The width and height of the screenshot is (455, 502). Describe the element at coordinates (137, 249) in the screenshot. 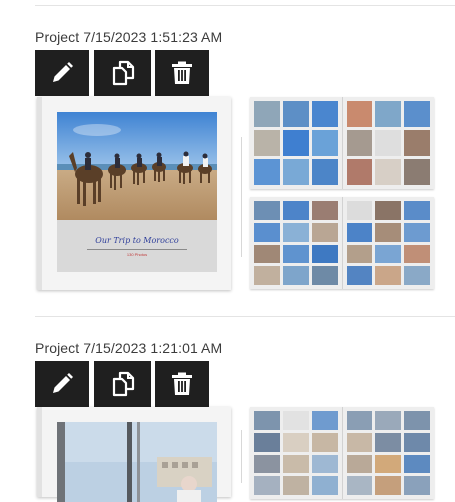

I see `cover-rule` at that location.